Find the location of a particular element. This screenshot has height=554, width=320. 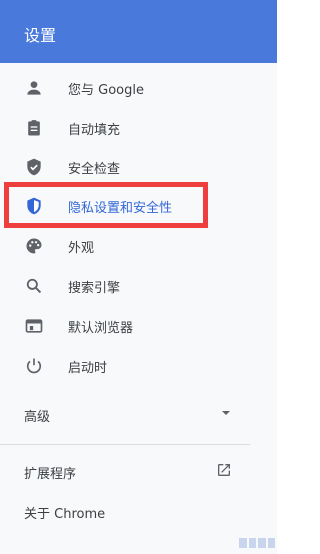

about-label: 关于 Chrome is located at coordinates (65, 514).